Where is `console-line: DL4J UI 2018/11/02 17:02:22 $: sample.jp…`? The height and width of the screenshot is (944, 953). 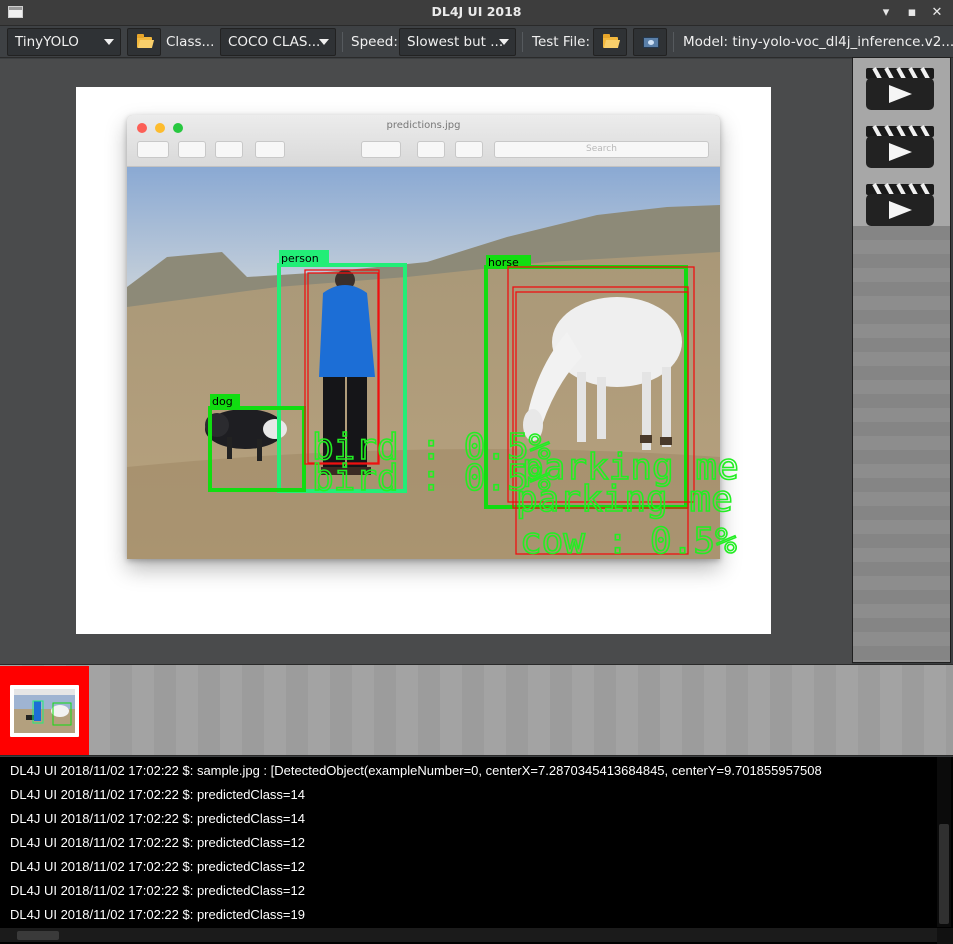
console-line: DL4J UI 2018/11/02 17:02:22 $: sample.jp… is located at coordinates (416, 770).